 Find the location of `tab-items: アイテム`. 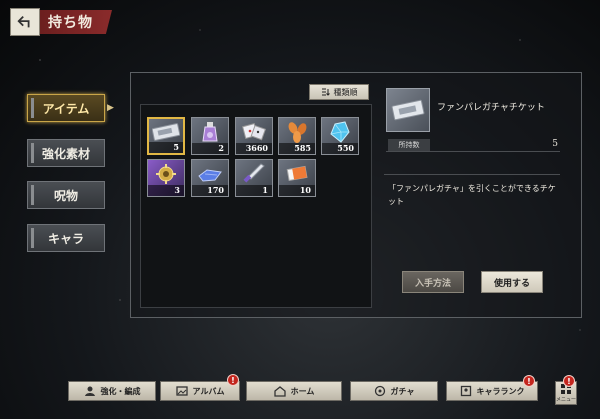

tab-items: アイテム is located at coordinates (66, 108).